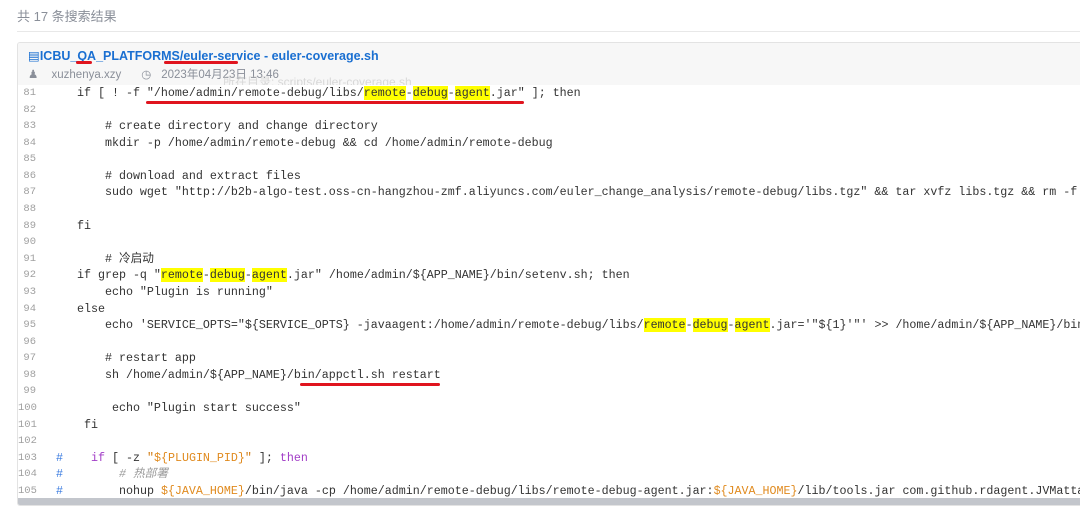  I want to click on code-line: 102, so click(549, 441).